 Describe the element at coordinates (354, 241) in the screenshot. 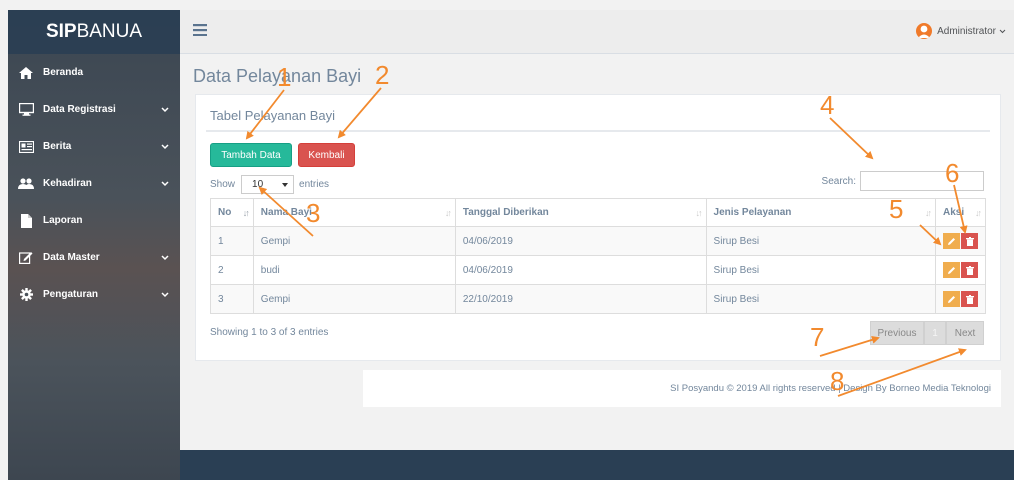

I see `cell-nama-bayi: Gempi` at that location.